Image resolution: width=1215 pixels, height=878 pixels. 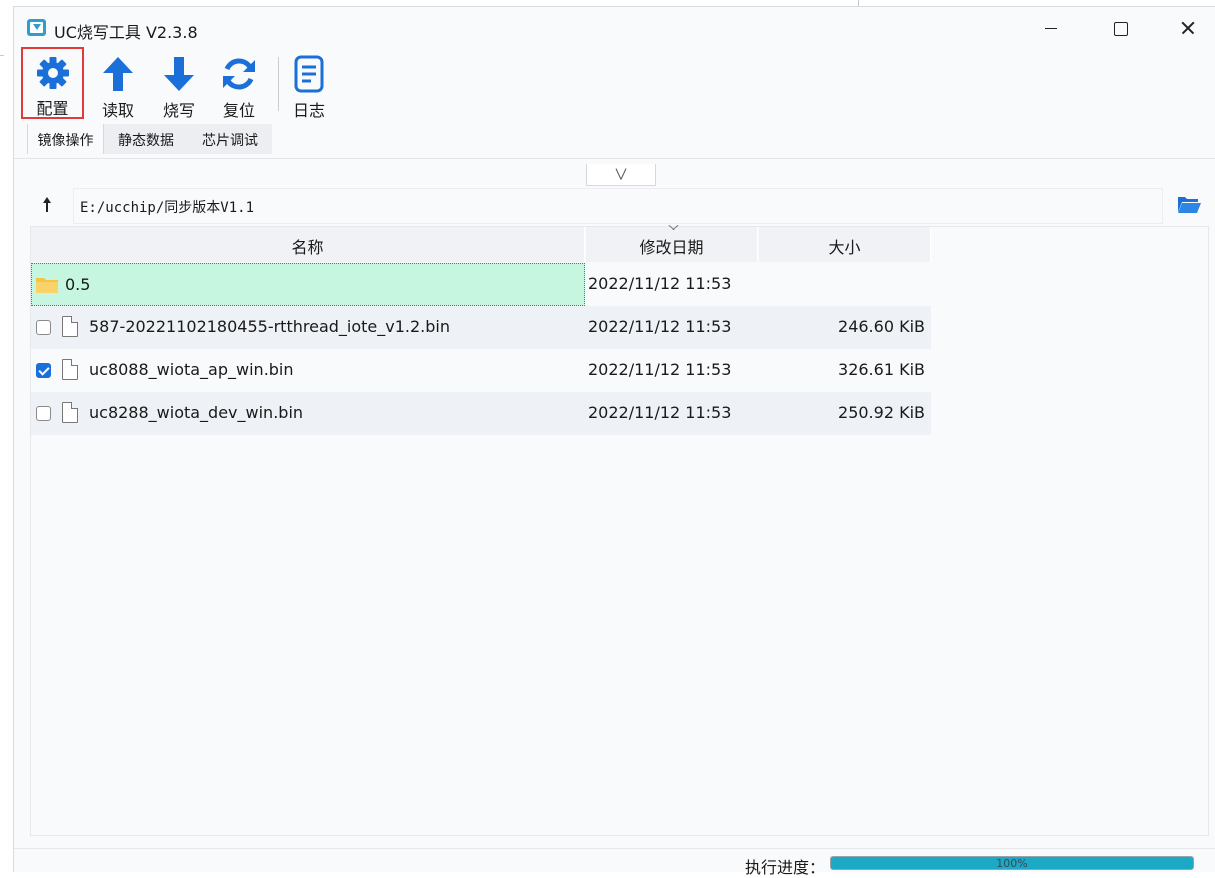 I want to click on write-button: 烧写, so click(x=179, y=87).